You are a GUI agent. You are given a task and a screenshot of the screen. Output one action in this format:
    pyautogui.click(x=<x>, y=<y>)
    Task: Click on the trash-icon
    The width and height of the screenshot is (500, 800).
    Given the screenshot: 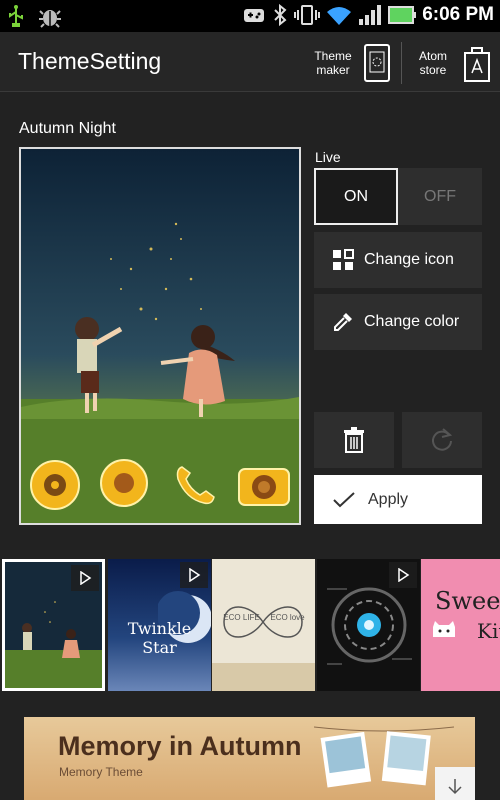 What is the action you would take?
    pyautogui.click(x=354, y=440)
    